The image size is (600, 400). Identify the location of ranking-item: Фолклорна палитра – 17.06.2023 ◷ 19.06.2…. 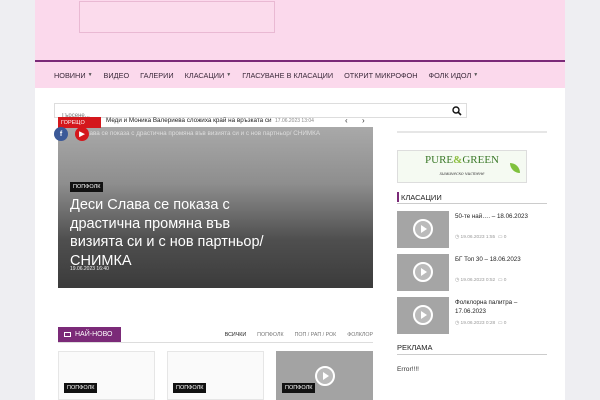
(472, 315).